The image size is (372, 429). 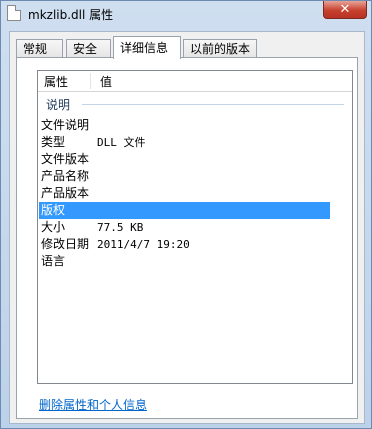 I want to click on tab-general: 常规, so click(x=39, y=48).